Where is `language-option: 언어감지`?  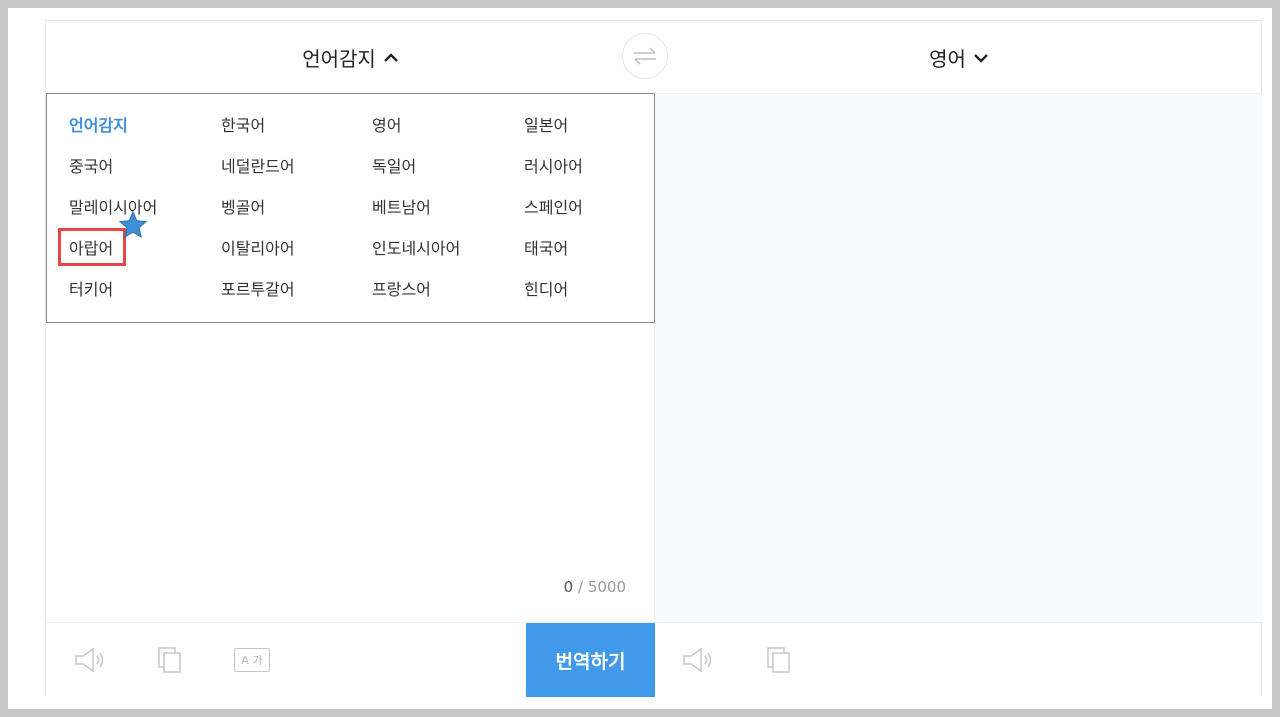
language-option: 언어감지 is located at coordinates (98, 124).